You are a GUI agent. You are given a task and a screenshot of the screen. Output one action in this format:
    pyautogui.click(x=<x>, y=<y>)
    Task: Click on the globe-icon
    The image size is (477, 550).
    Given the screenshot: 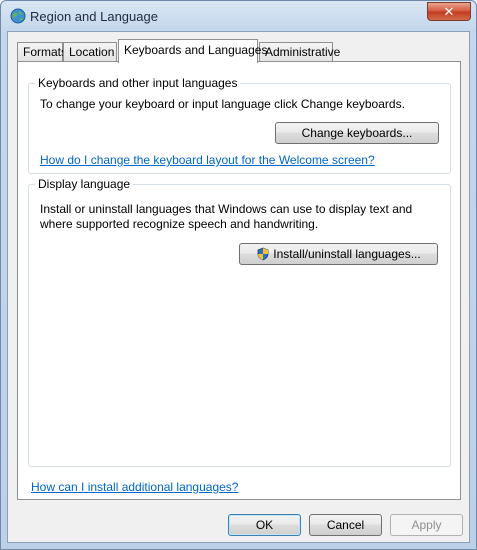 What is the action you would take?
    pyautogui.click(x=18, y=16)
    